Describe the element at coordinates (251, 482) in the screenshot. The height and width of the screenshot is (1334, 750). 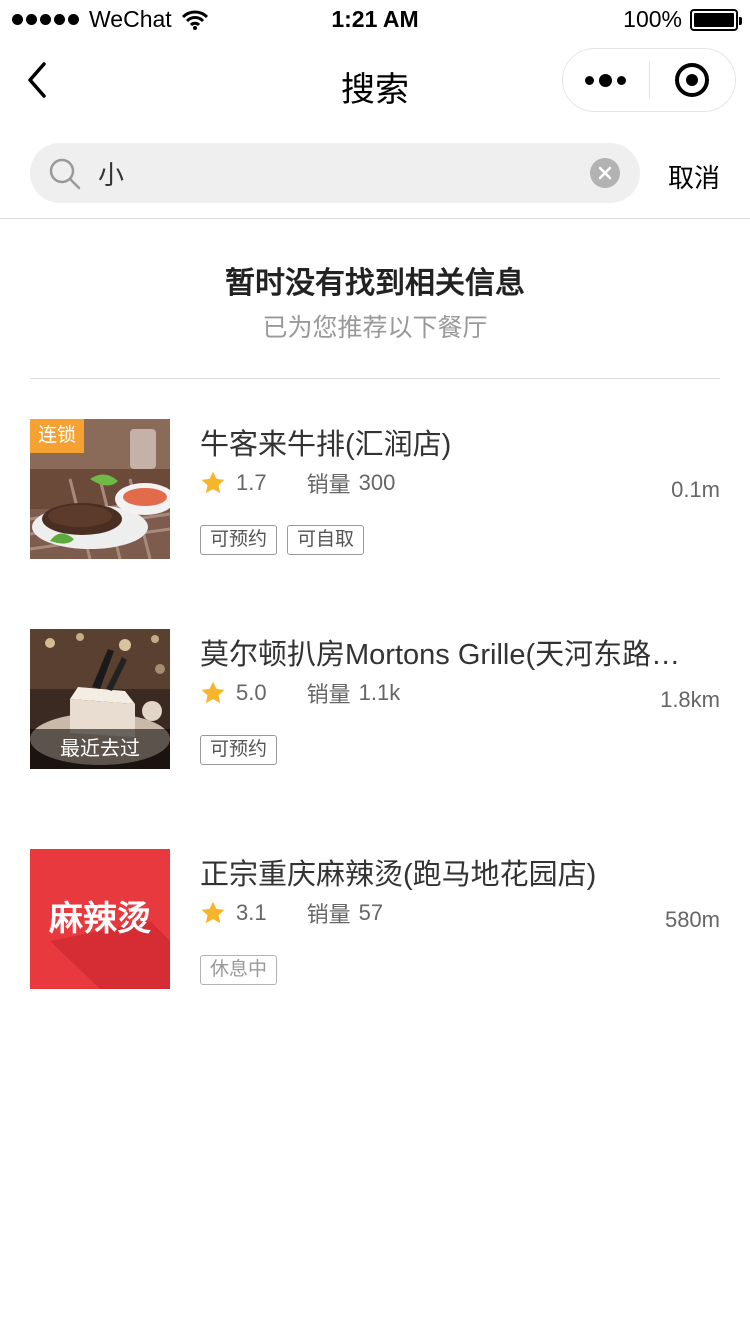
I see `rating-value: 1.7` at that location.